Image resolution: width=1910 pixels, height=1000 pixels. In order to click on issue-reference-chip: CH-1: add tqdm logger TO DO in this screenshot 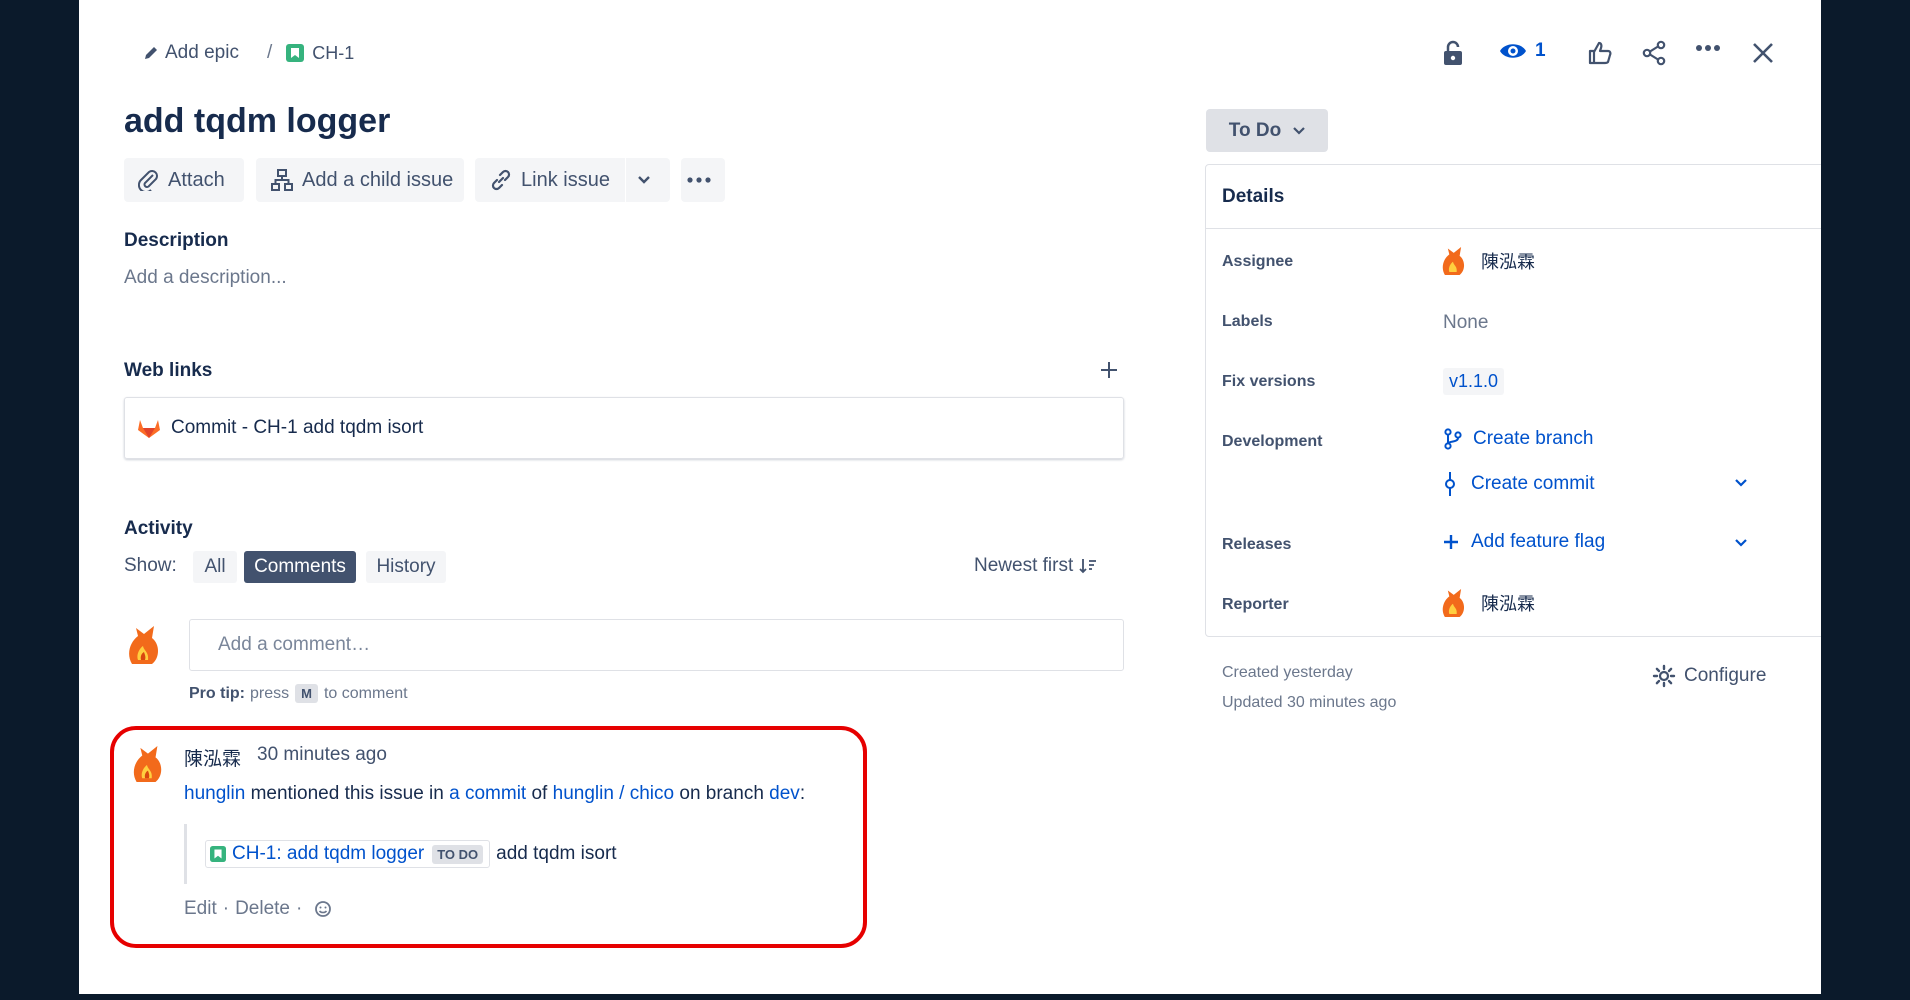, I will do `click(348, 854)`.